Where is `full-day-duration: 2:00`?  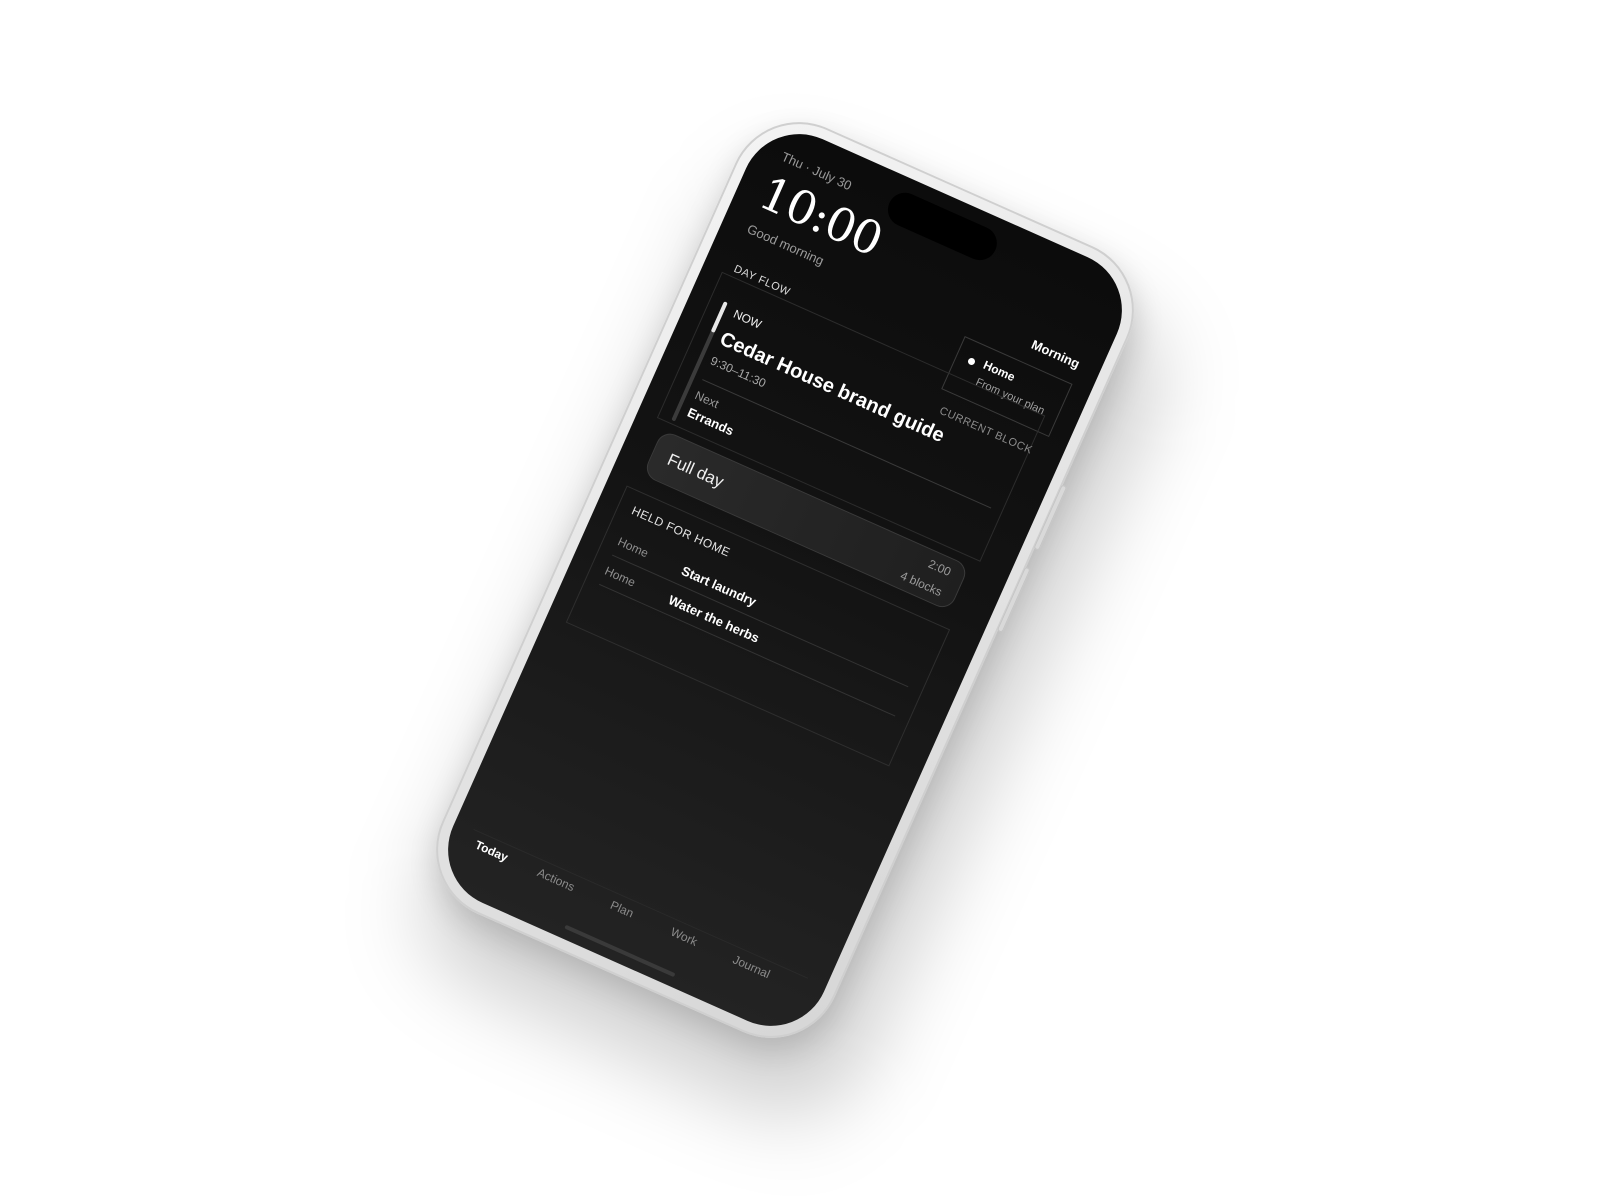
full-day-duration: 2:00 is located at coordinates (940, 567).